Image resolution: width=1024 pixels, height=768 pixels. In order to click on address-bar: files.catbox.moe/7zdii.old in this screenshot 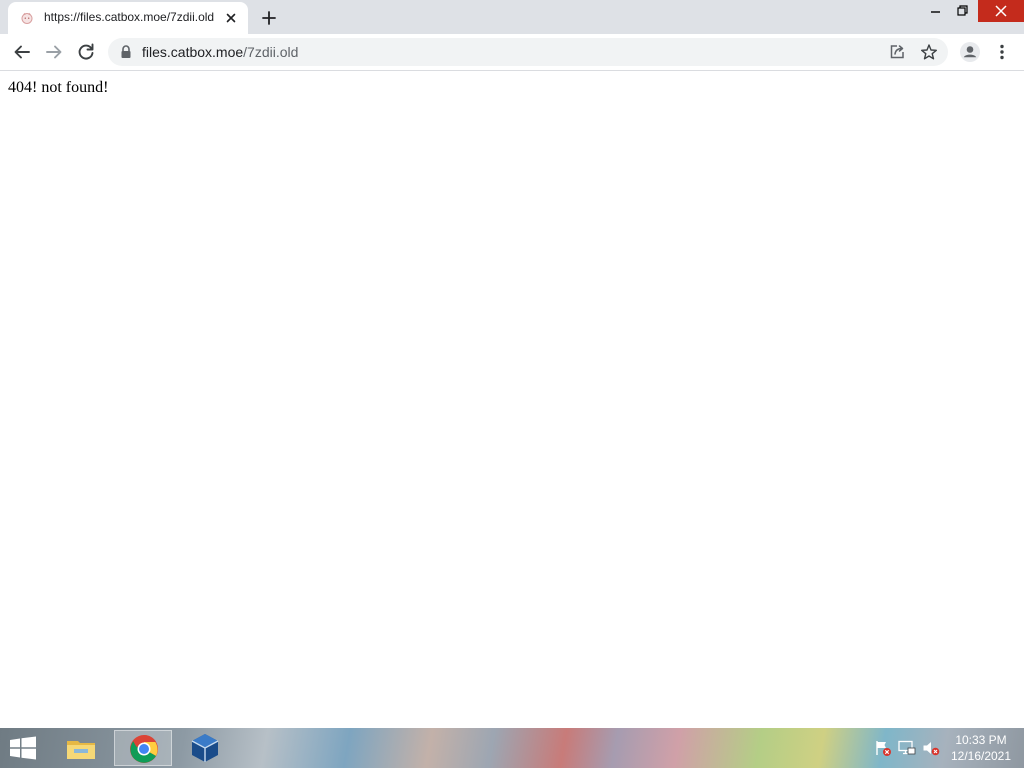, I will do `click(528, 52)`.